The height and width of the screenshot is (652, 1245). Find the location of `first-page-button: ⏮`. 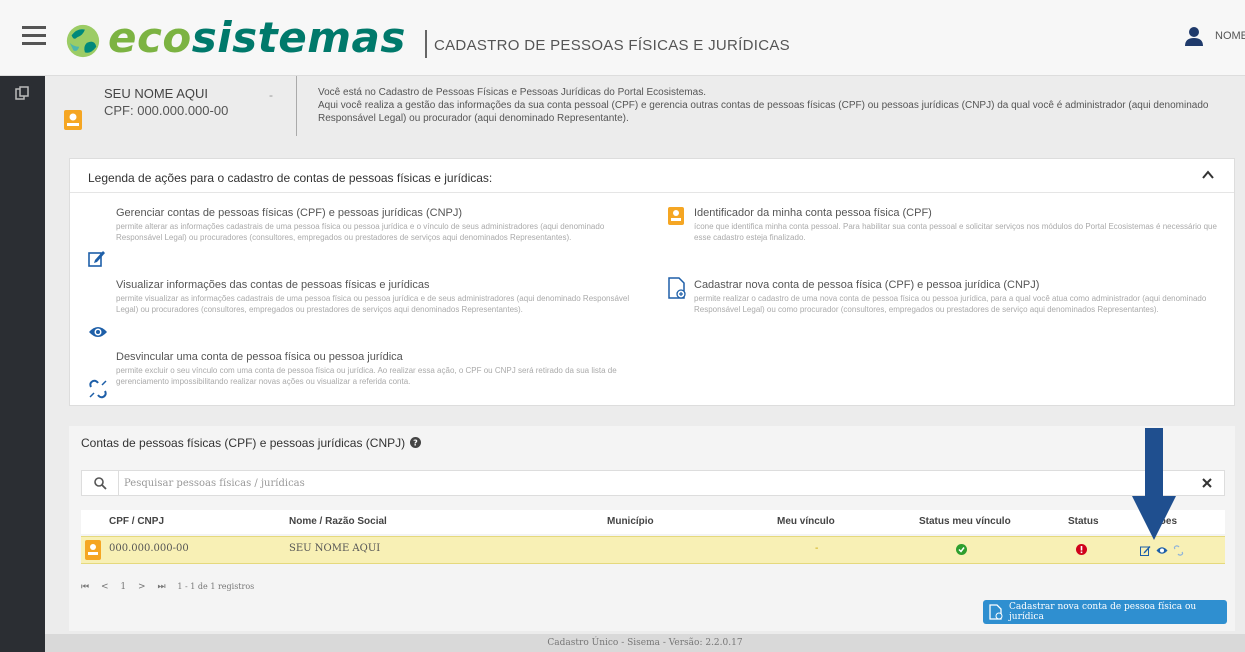

first-page-button: ⏮ is located at coordinates (85, 587).